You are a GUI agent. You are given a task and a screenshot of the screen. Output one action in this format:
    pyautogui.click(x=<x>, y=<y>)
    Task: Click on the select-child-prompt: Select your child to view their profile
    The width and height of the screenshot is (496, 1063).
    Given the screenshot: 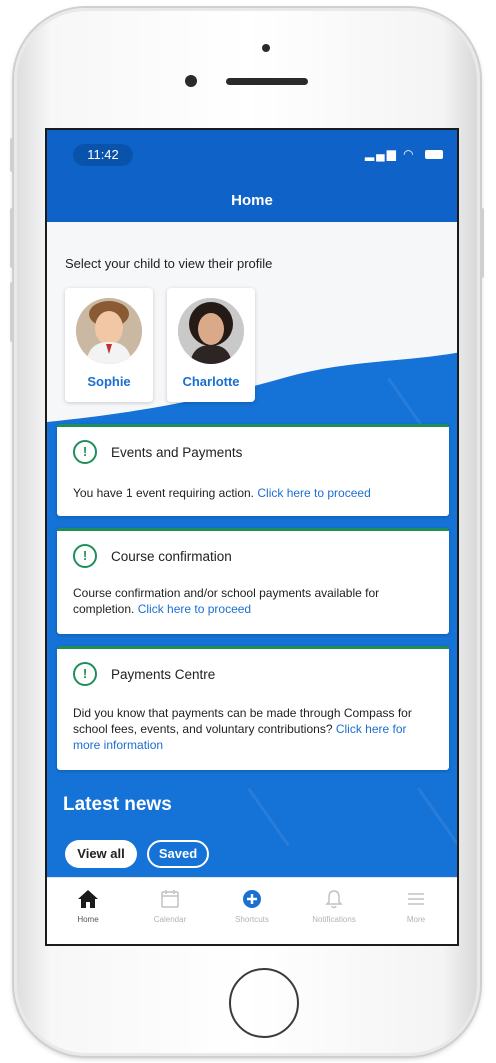 What is the action you would take?
    pyautogui.click(x=169, y=263)
    